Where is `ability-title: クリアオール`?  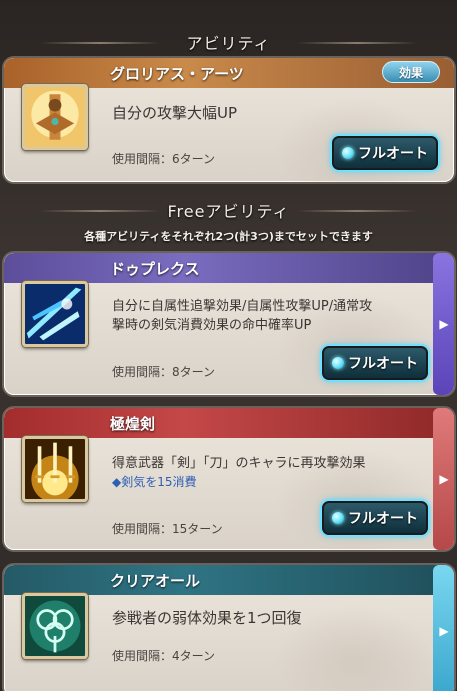 ability-title: クリアオール is located at coordinates (155, 581).